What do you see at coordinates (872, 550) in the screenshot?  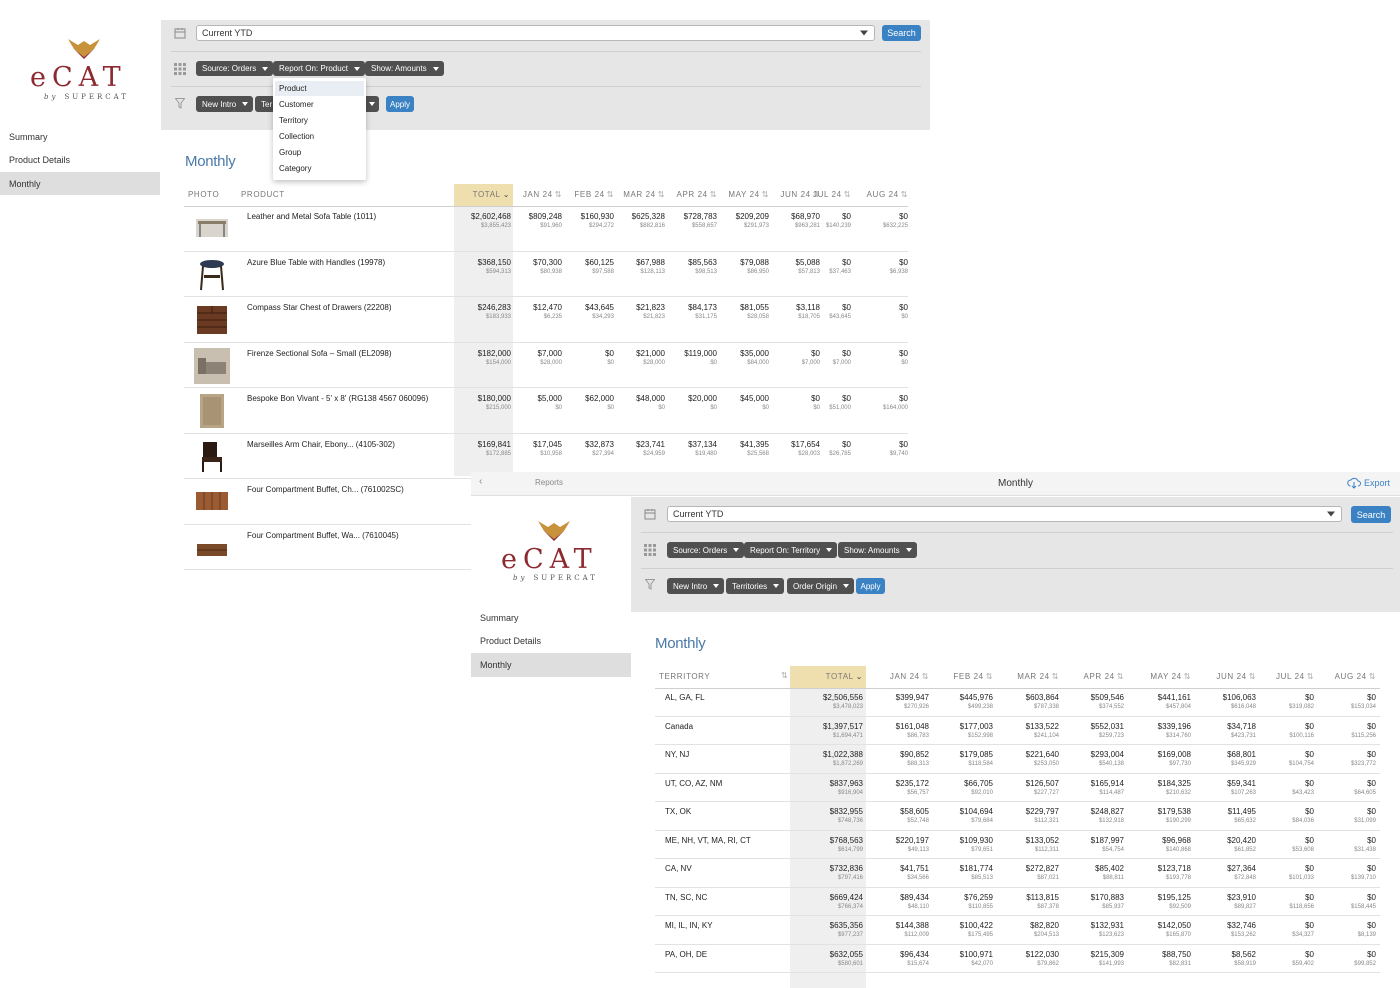 I see `pill-label: Show: Amounts` at bounding box center [872, 550].